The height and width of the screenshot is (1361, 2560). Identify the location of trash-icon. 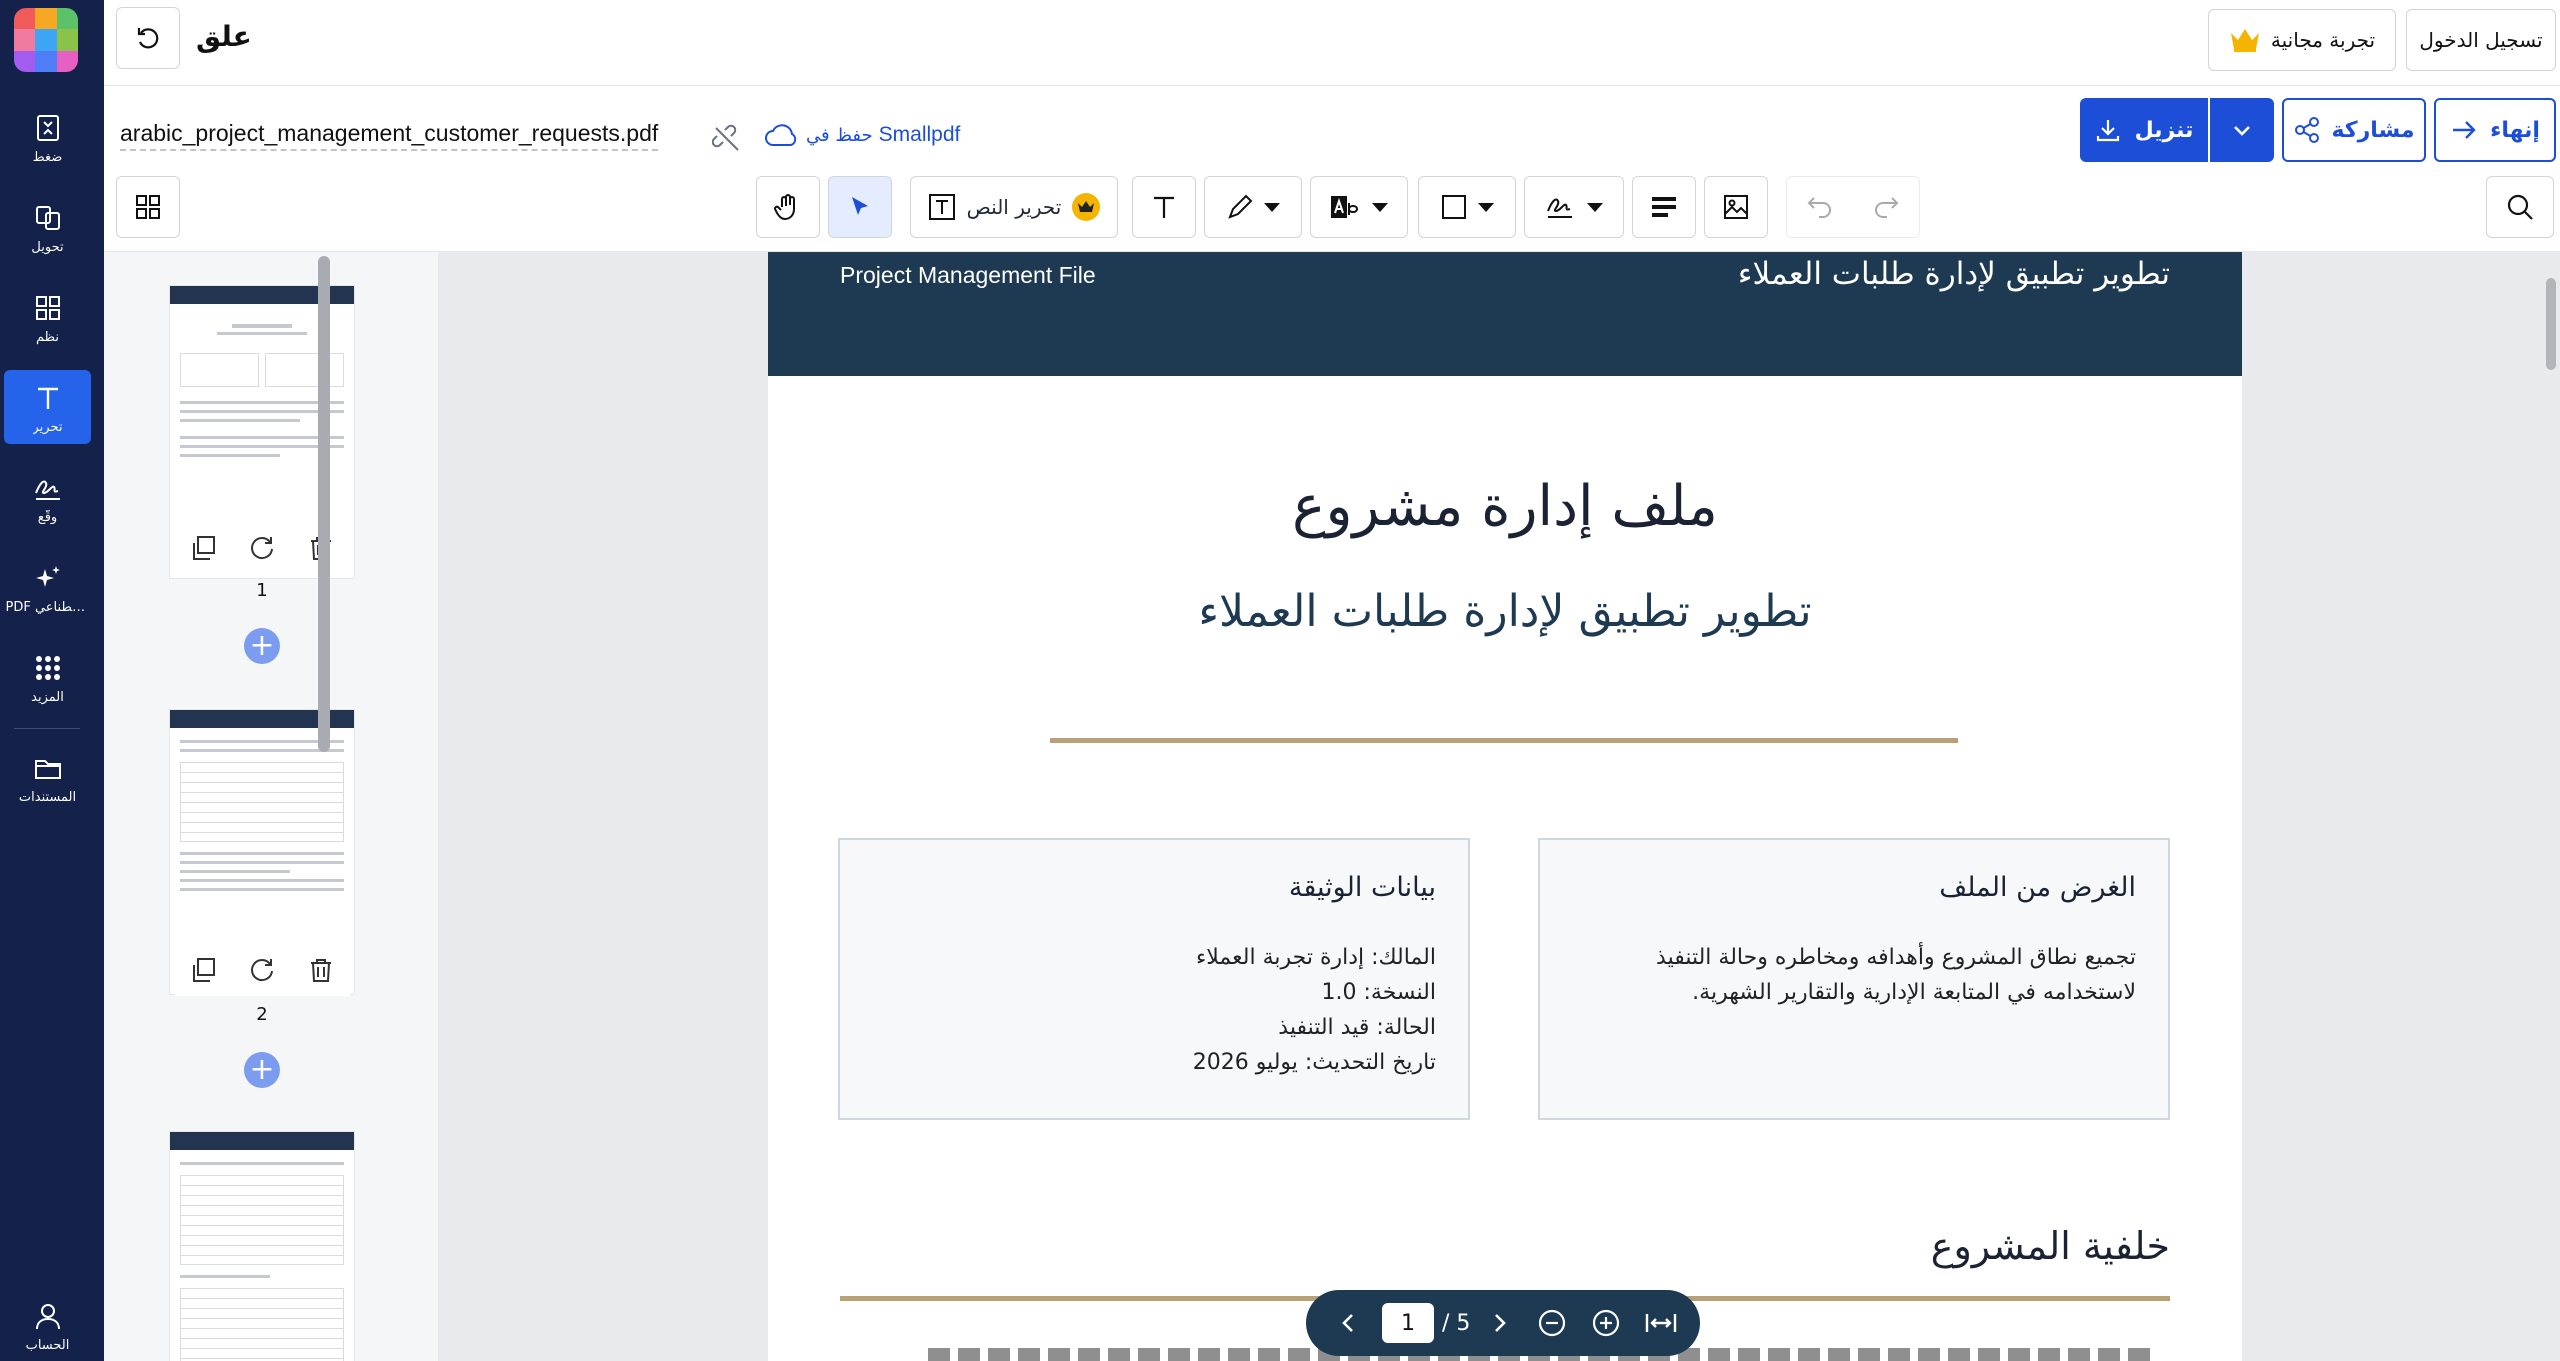
(321, 970).